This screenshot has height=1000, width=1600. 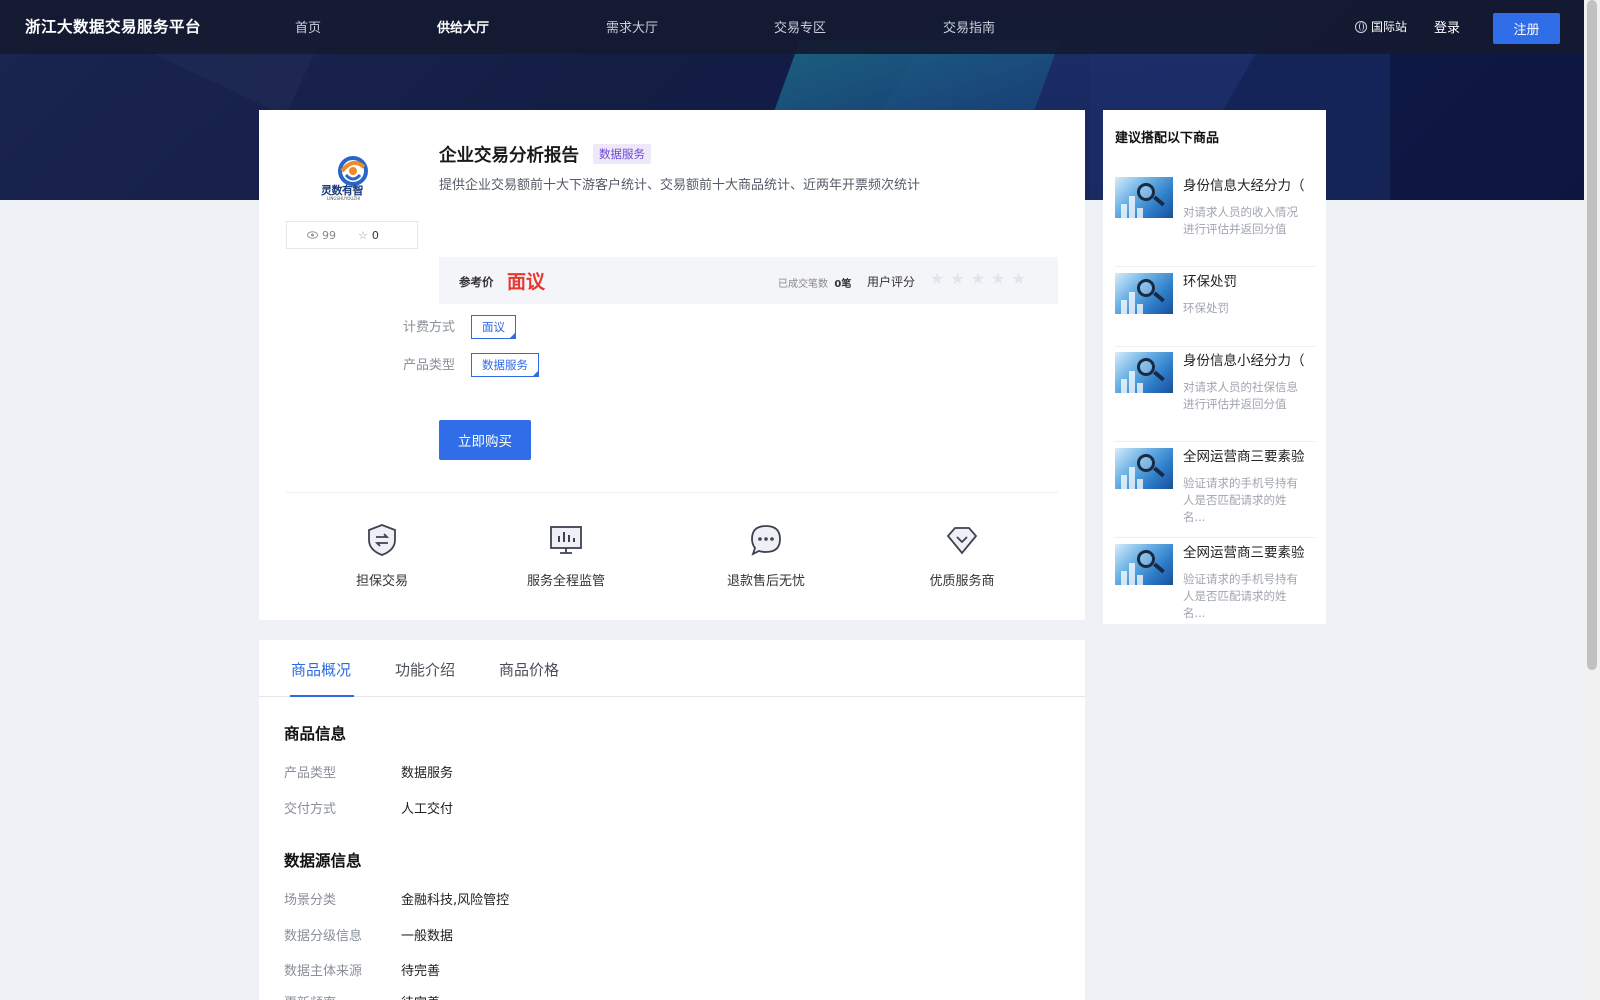 I want to click on feature-refund: 退款售后无忧, so click(x=766, y=555).